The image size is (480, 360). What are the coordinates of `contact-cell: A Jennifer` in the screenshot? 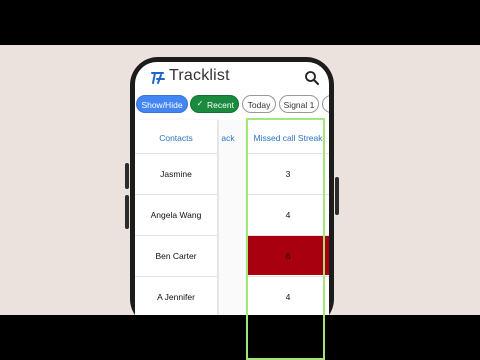 It's located at (176, 295).